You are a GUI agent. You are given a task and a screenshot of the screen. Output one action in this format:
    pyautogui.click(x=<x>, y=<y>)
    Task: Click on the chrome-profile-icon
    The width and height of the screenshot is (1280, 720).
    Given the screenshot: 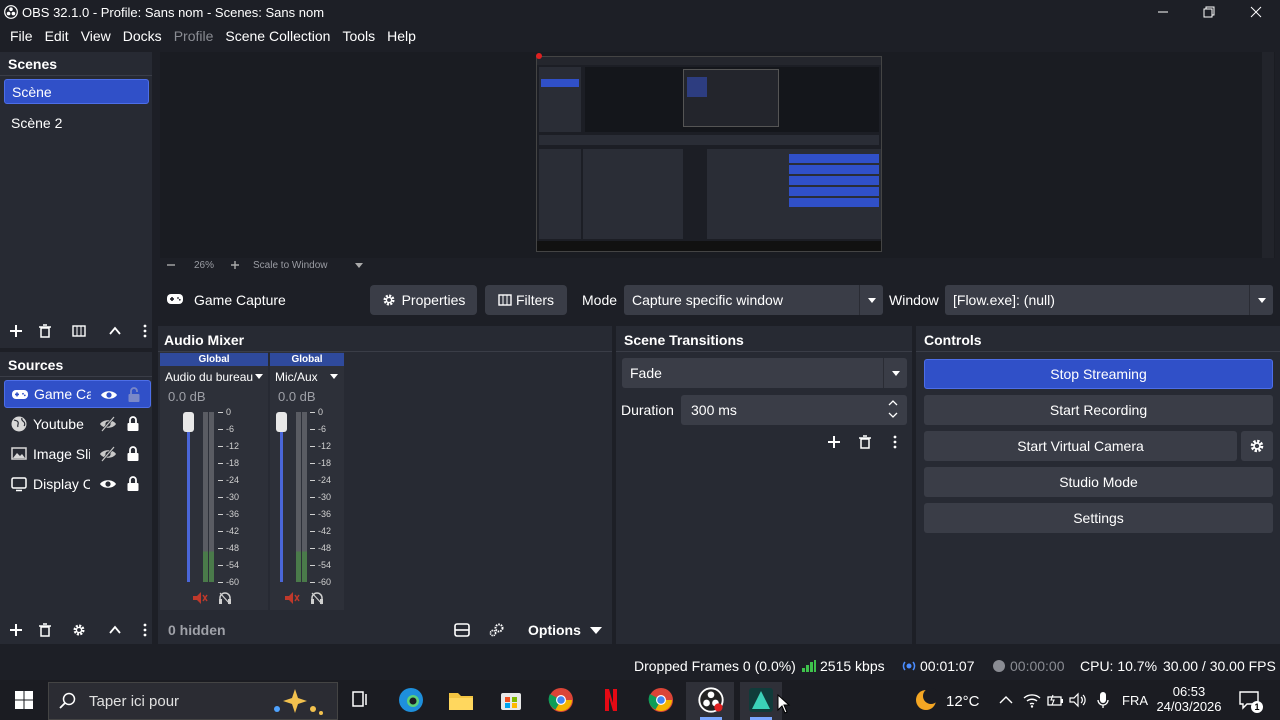 What is the action you would take?
    pyautogui.click(x=661, y=700)
    